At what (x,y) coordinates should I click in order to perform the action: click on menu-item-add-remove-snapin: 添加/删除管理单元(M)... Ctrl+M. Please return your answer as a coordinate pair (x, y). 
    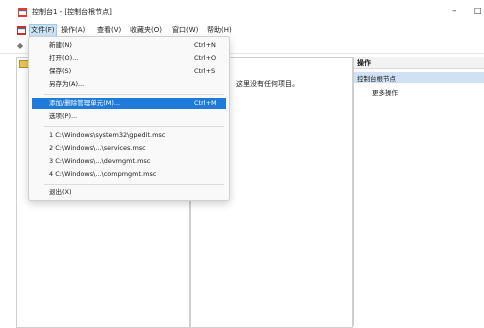
    Looking at the image, I should click on (129, 103).